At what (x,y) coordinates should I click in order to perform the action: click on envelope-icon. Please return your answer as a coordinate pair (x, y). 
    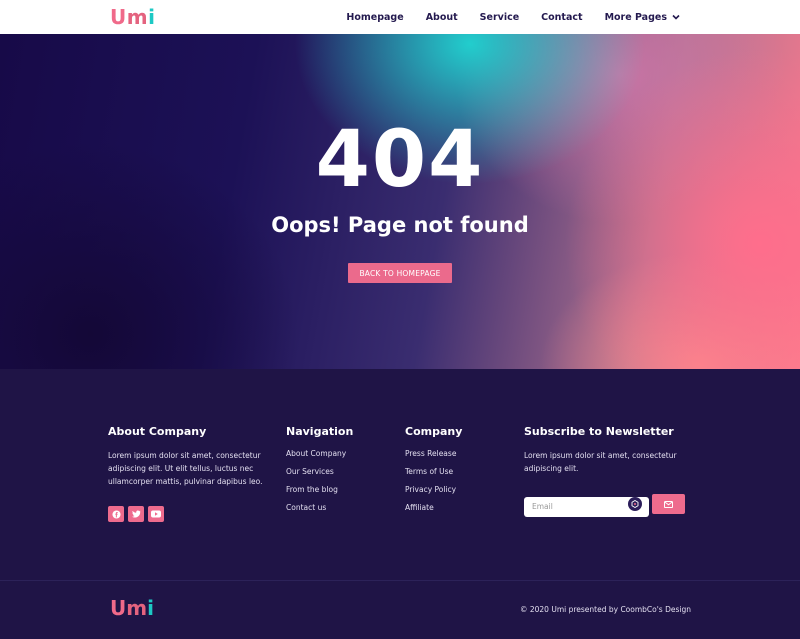
    Looking at the image, I should click on (668, 504).